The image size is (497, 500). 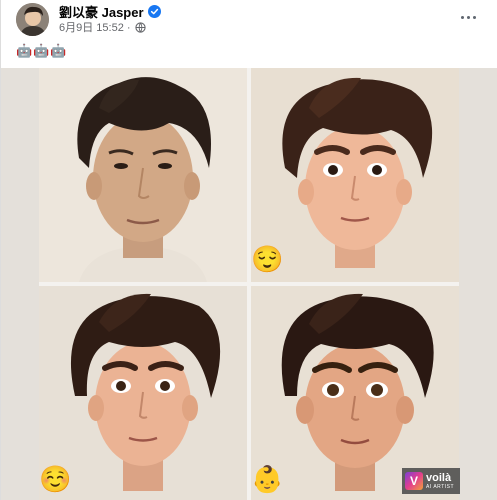 I want to click on globe-icon, so click(x=140, y=27).